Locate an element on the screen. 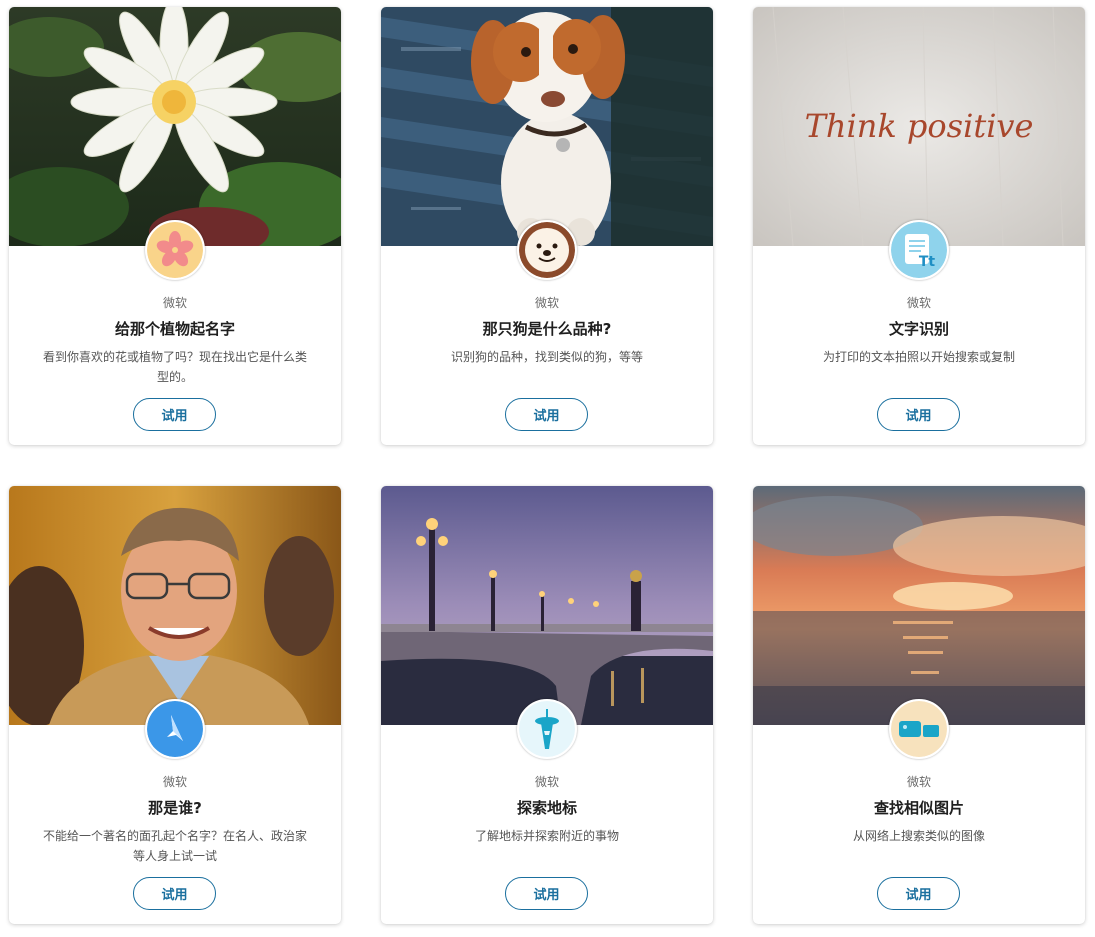 The image size is (1095, 937). space-needle-icon is located at coordinates (547, 729).